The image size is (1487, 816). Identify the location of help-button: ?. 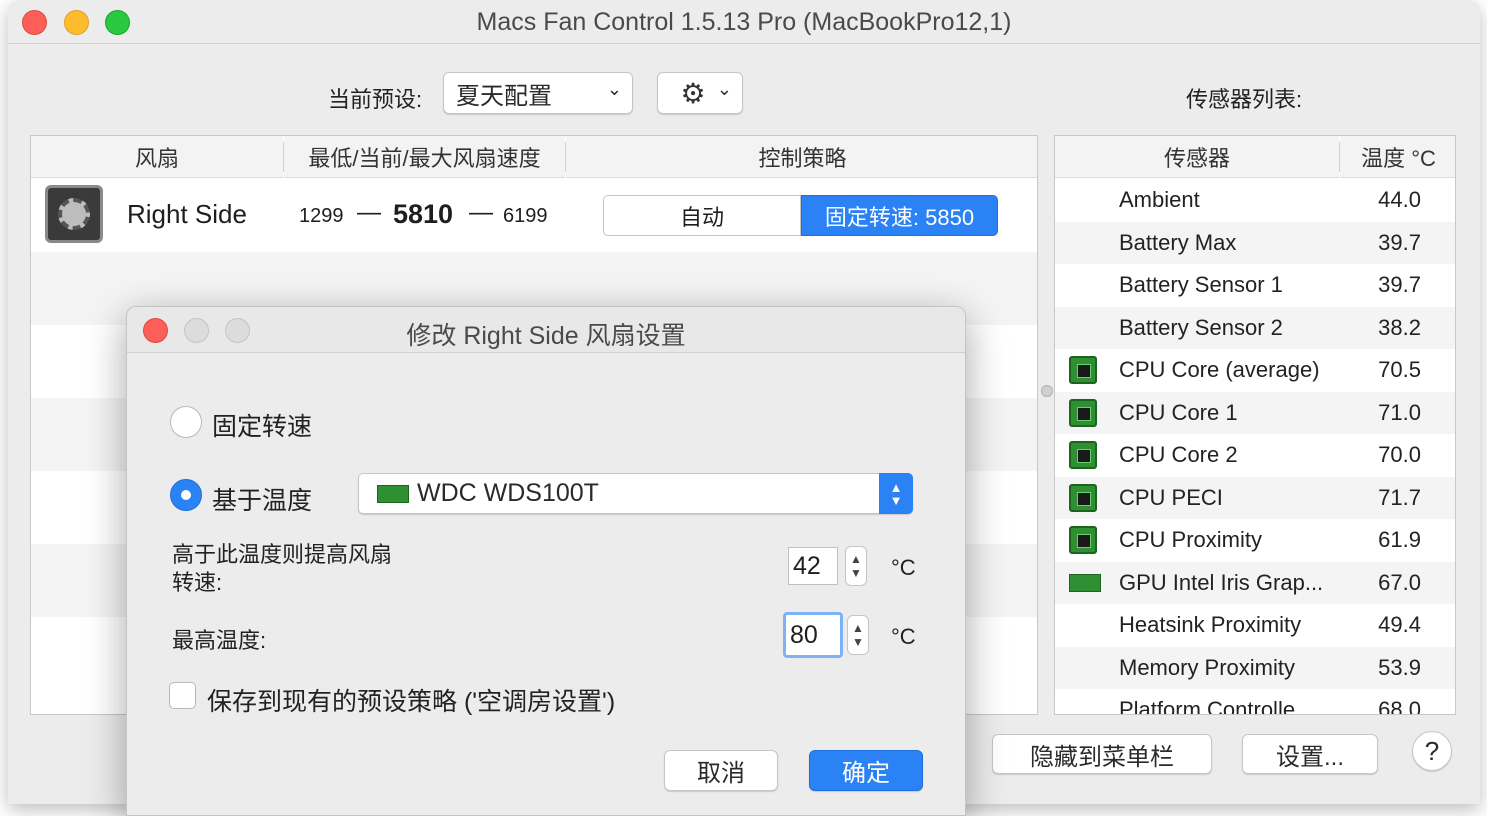
(1432, 751).